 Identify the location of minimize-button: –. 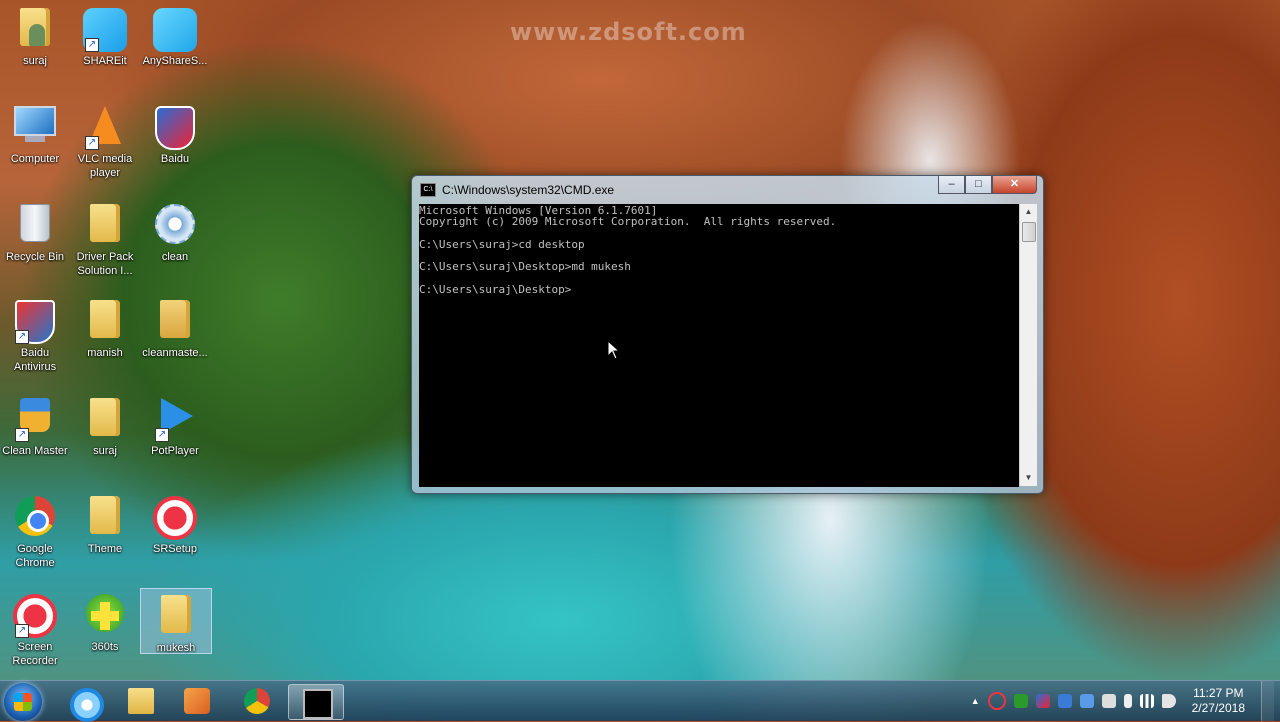
(951, 185).